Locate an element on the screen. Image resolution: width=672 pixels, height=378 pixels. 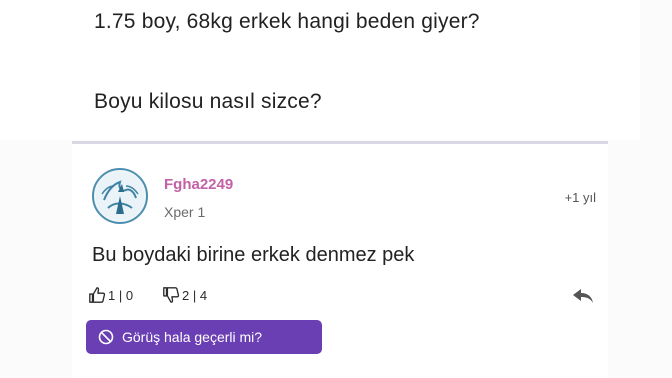
like-button: 1 | 0 is located at coordinates (110, 295).